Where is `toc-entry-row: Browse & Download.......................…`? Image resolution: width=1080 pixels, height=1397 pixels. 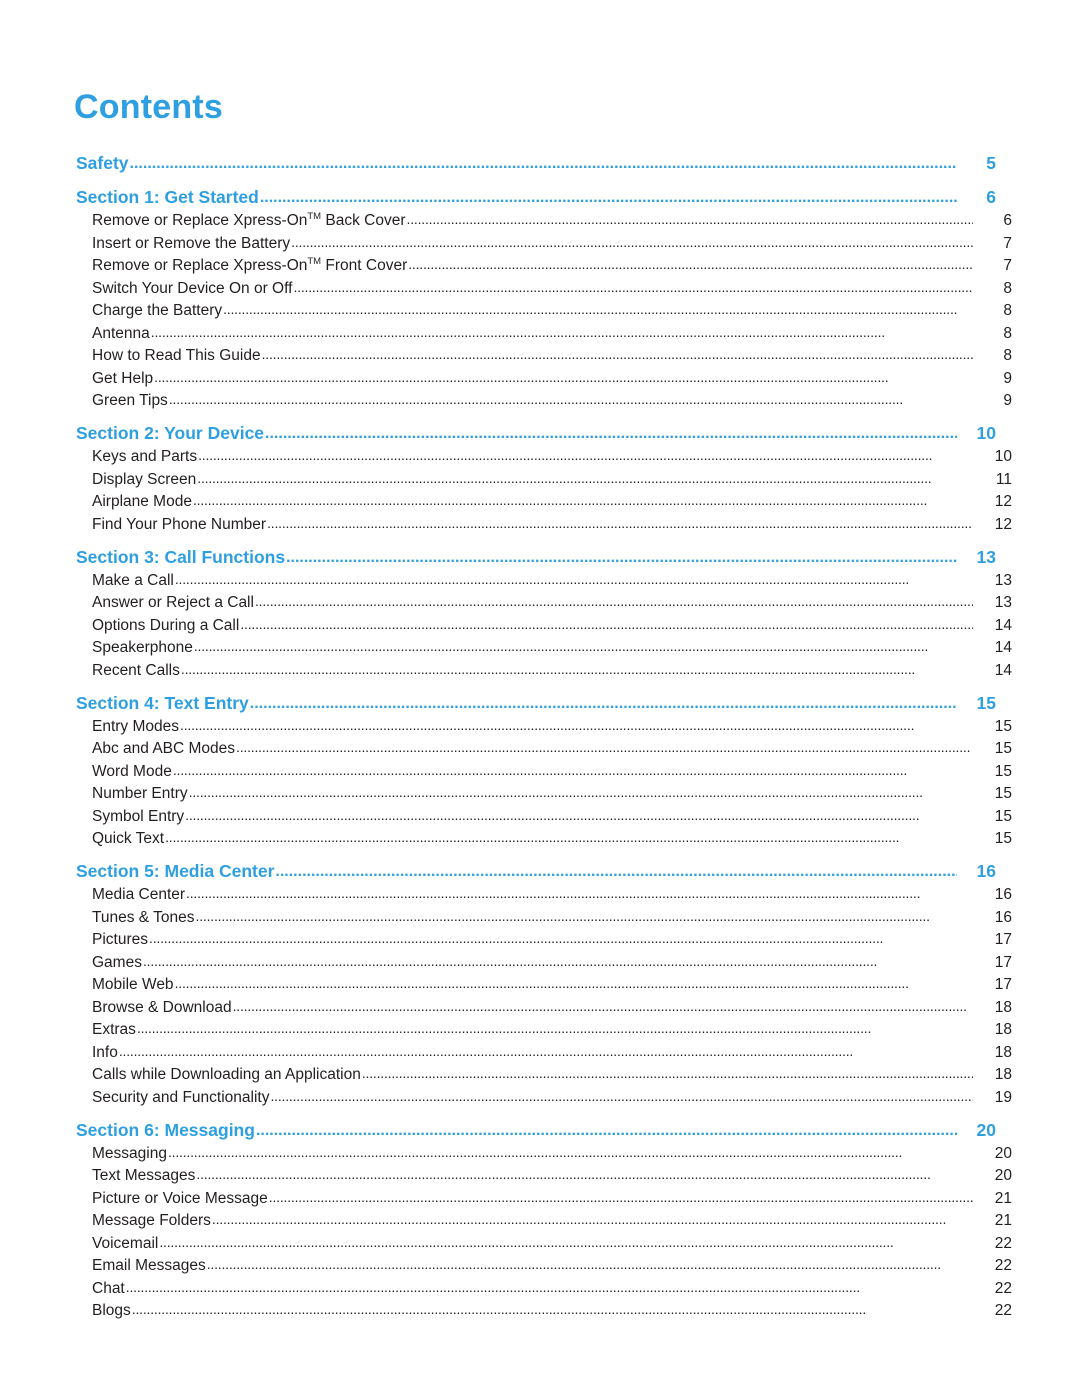
toc-entry-row: Browse & Download.......................… is located at coordinates (542, 1007).